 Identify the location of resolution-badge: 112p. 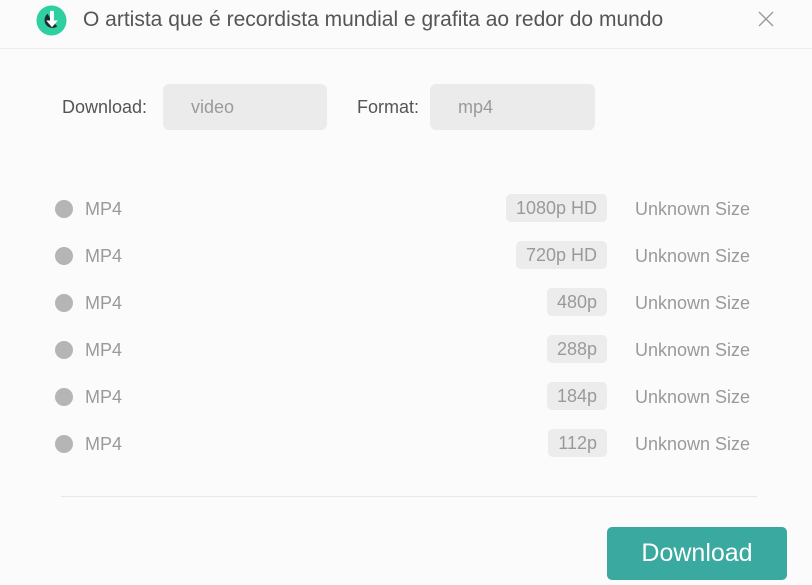
(577, 443).